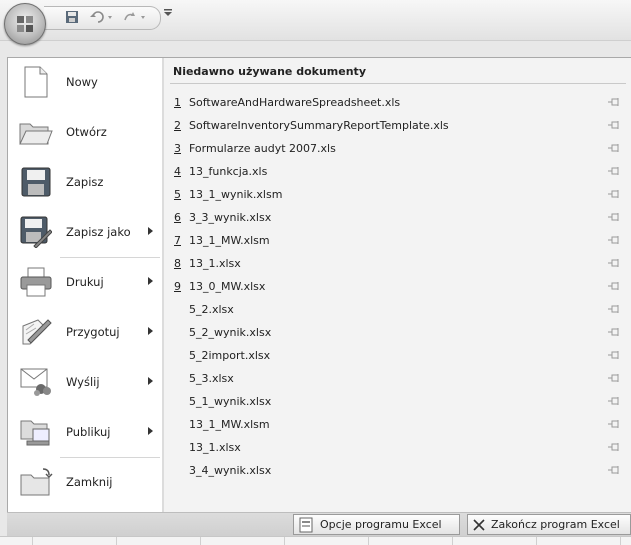  I want to click on menu-item-wyslij: Wyślij, so click(85, 382).